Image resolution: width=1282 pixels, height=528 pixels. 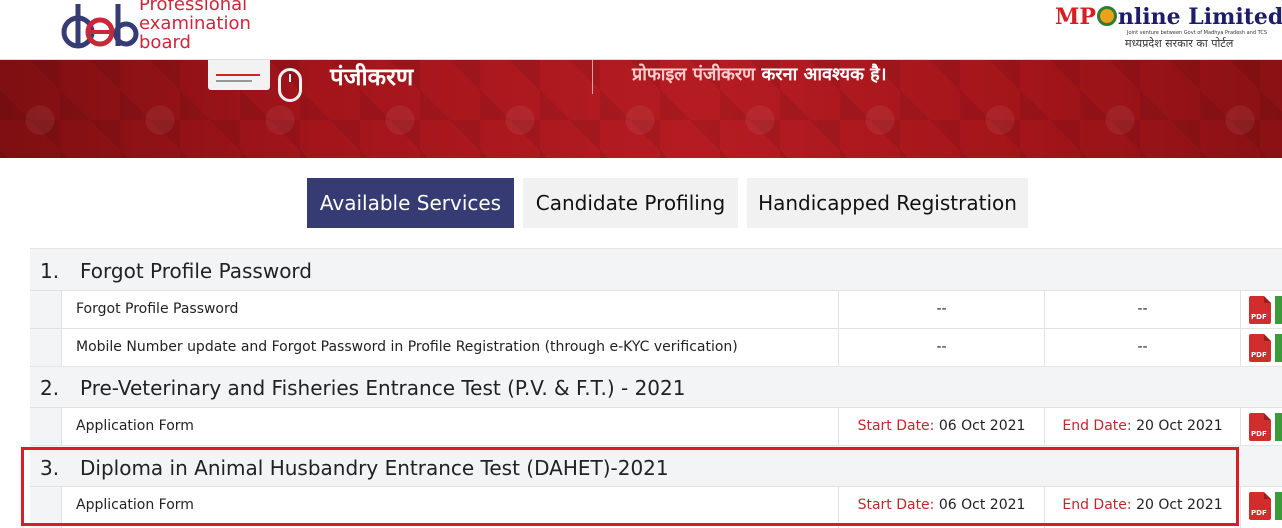 What do you see at coordinates (1179, 43) in the screenshot?
I see `mponline-hindi-tagline: मध्यप्रदेश सरकार का पोर्टल` at bounding box center [1179, 43].